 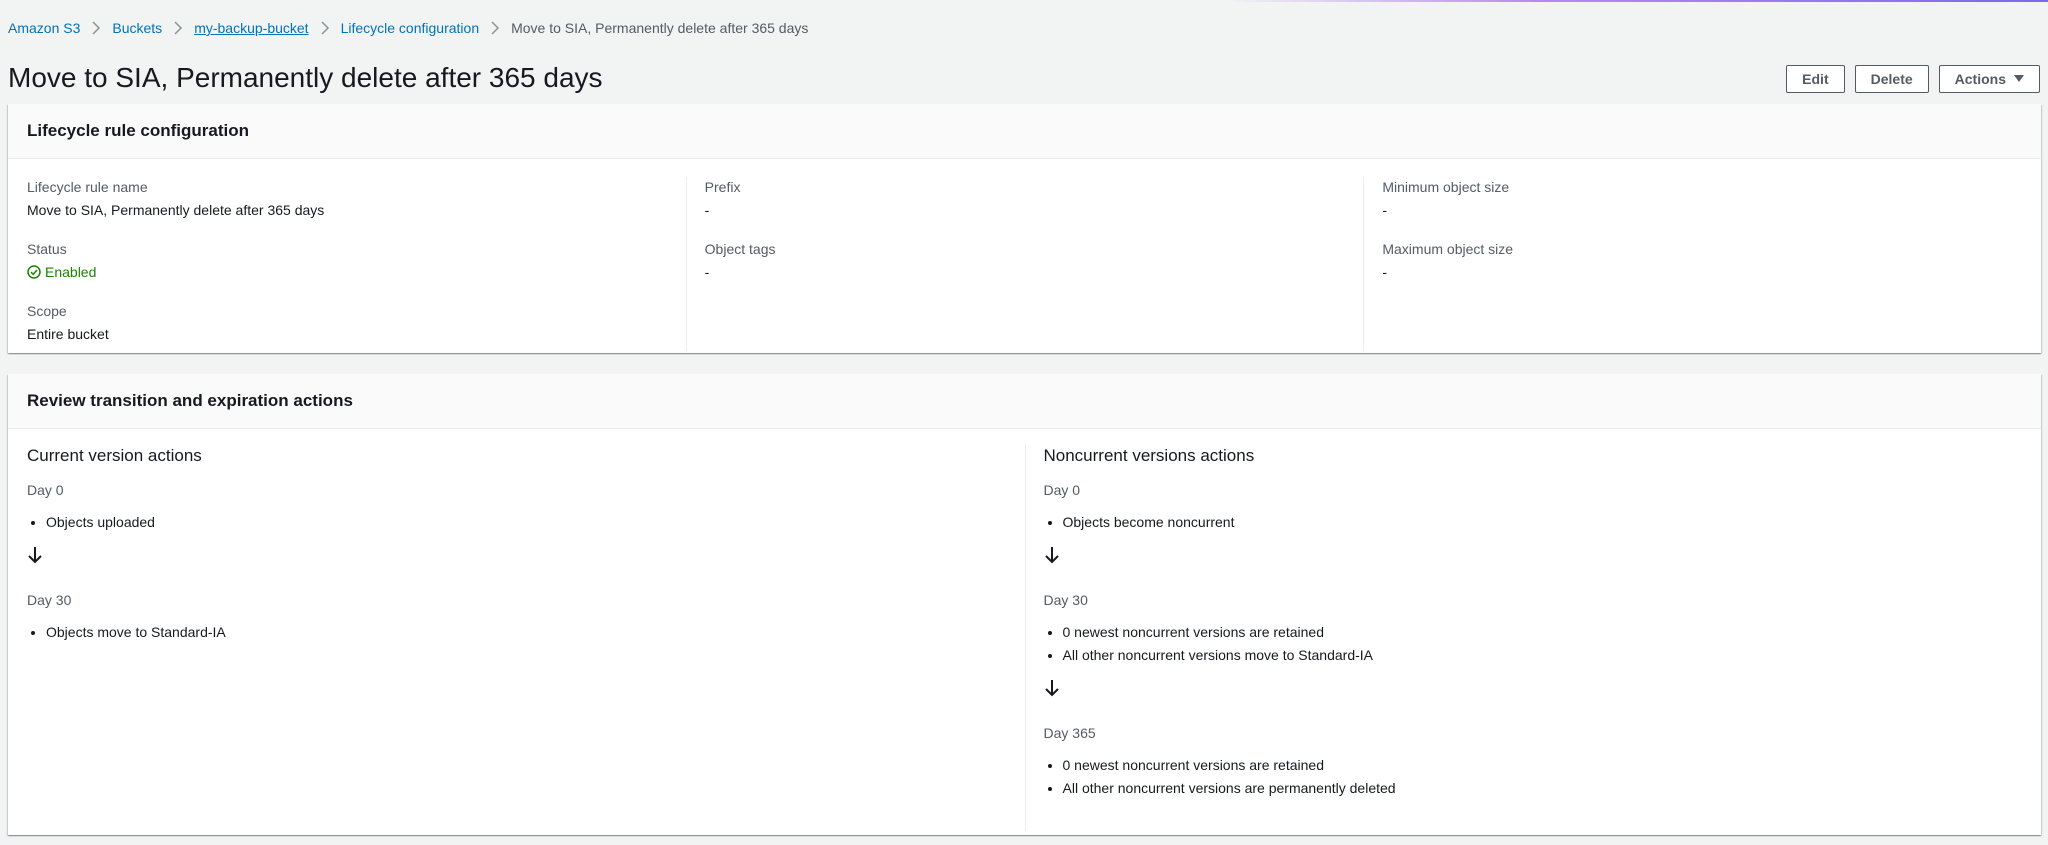 I want to click on delete-button-label: Delete, so click(x=1891, y=79).